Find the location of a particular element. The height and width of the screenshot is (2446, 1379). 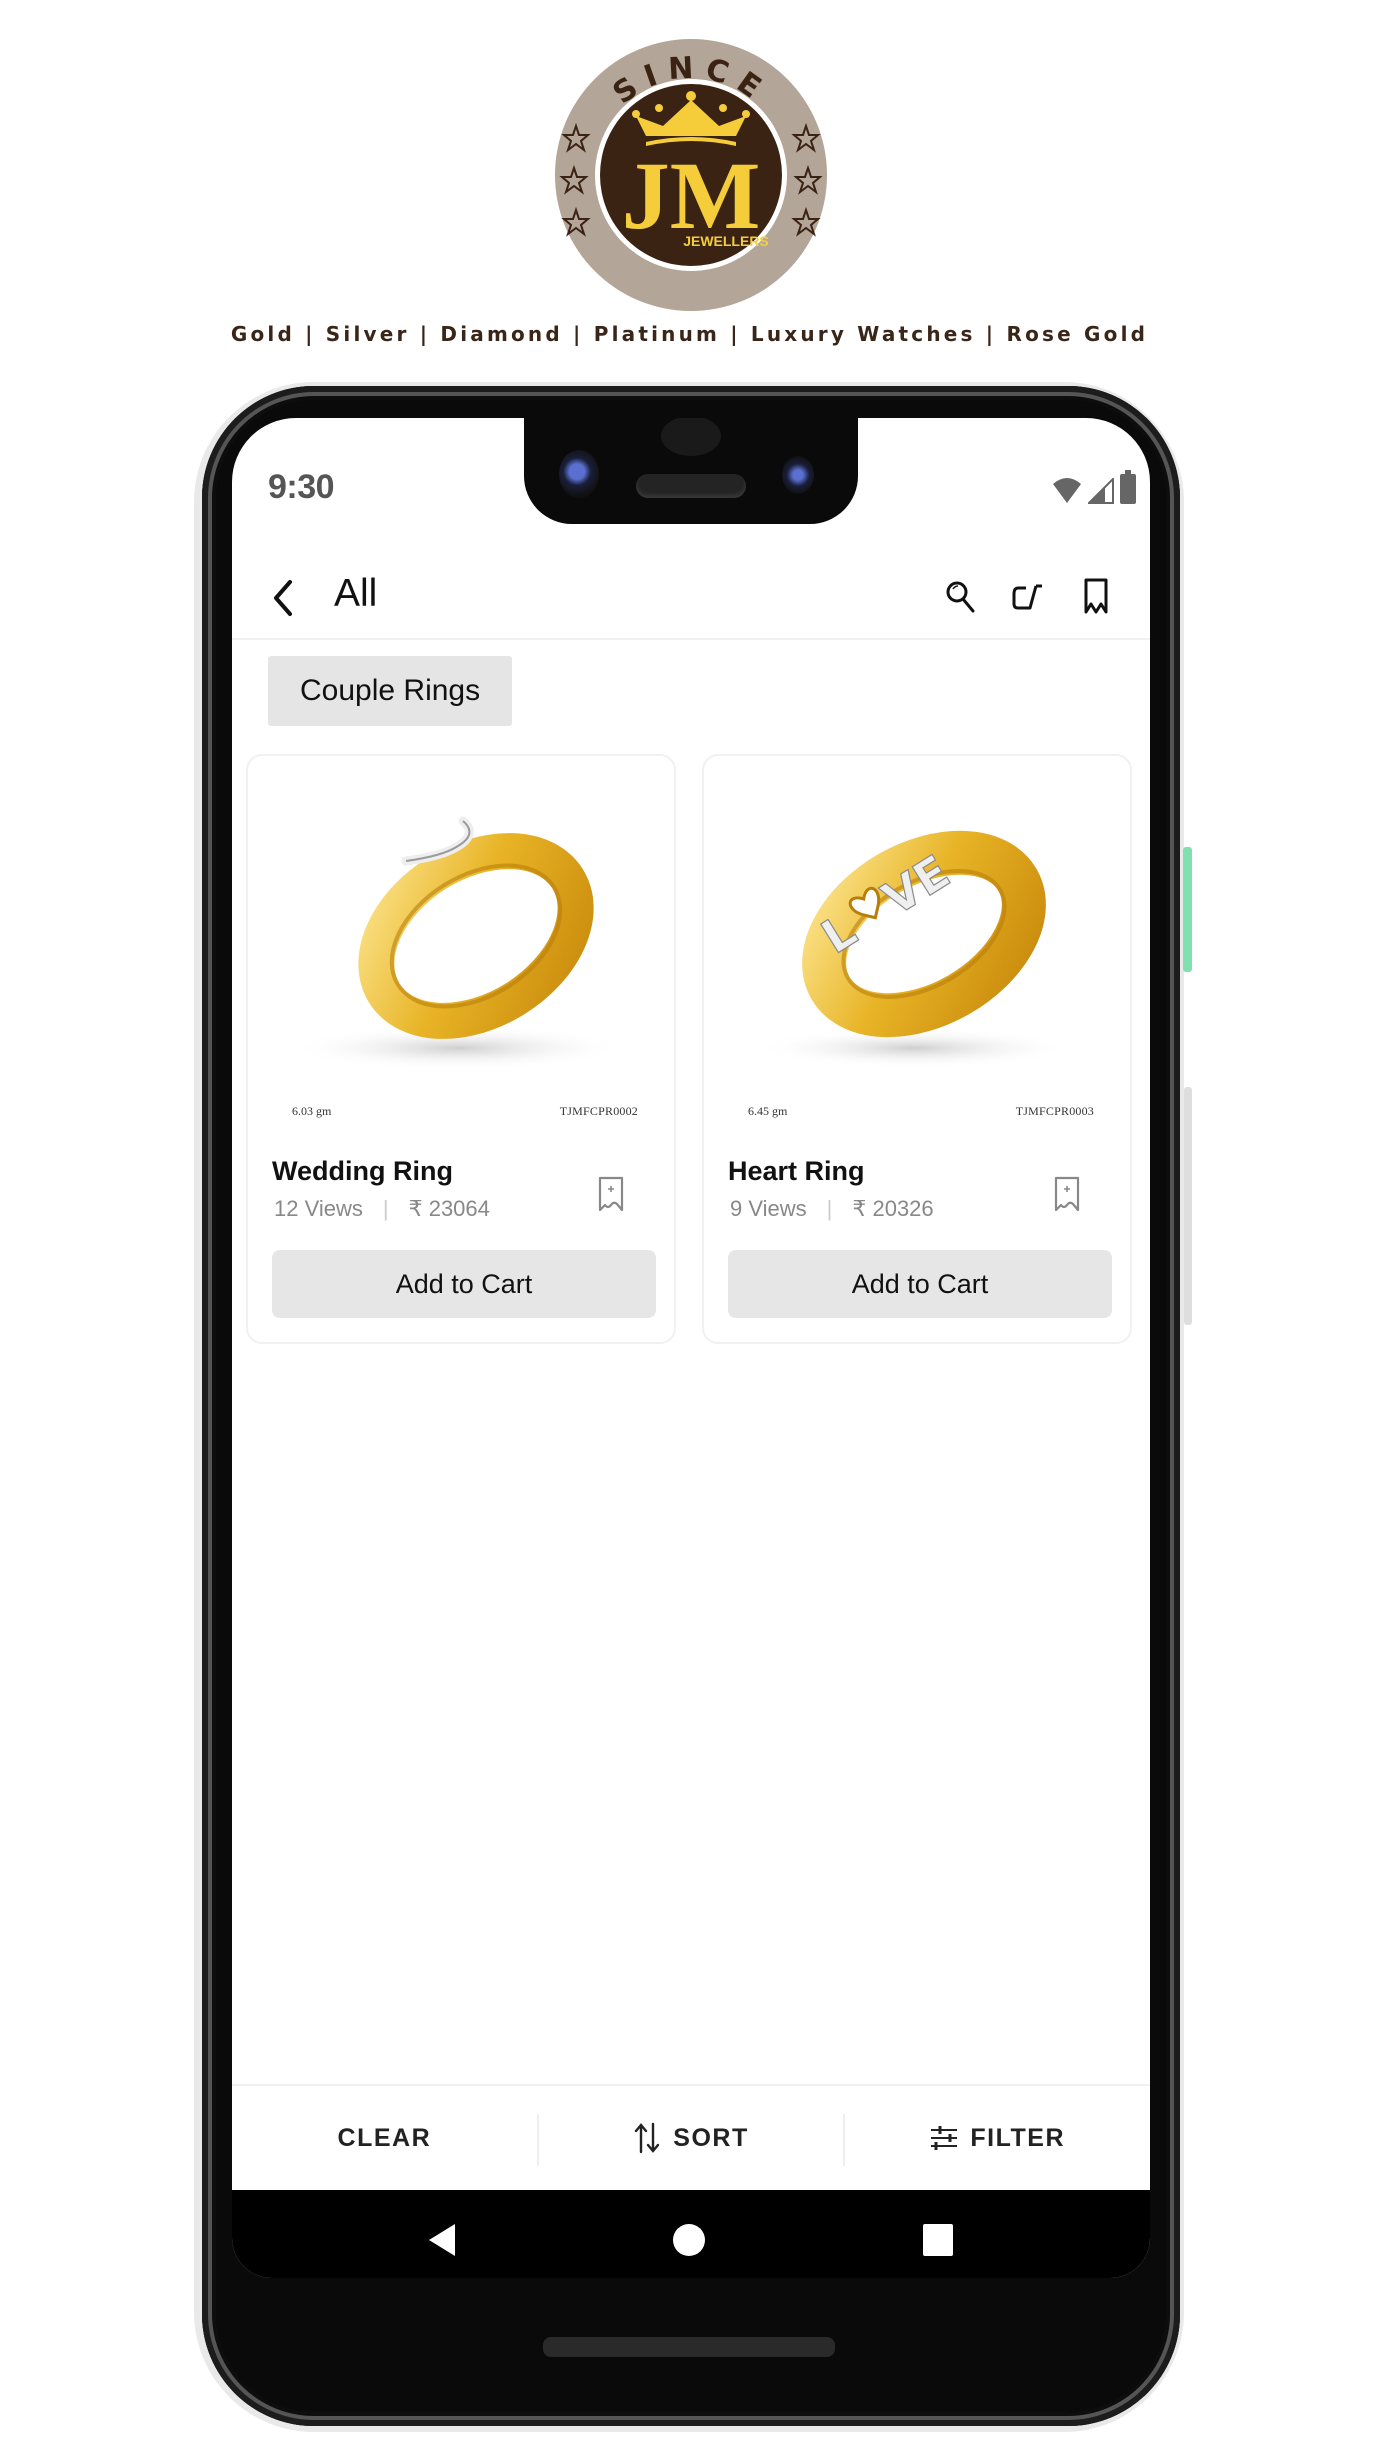

bottom-speaker is located at coordinates (689, 2347).